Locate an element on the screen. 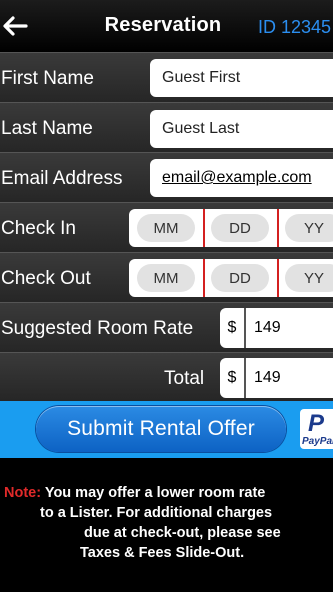 This screenshot has height=592, width=333. note-line-1: Note: You may offer a lower room rate is located at coordinates (167, 493).